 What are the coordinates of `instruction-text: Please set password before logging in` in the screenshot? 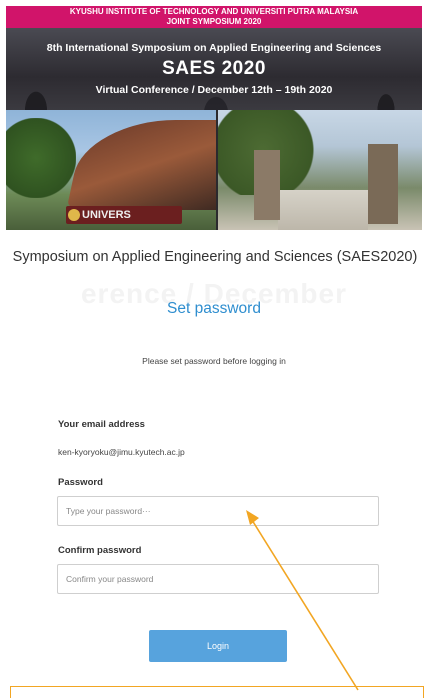 It's located at (214, 361).